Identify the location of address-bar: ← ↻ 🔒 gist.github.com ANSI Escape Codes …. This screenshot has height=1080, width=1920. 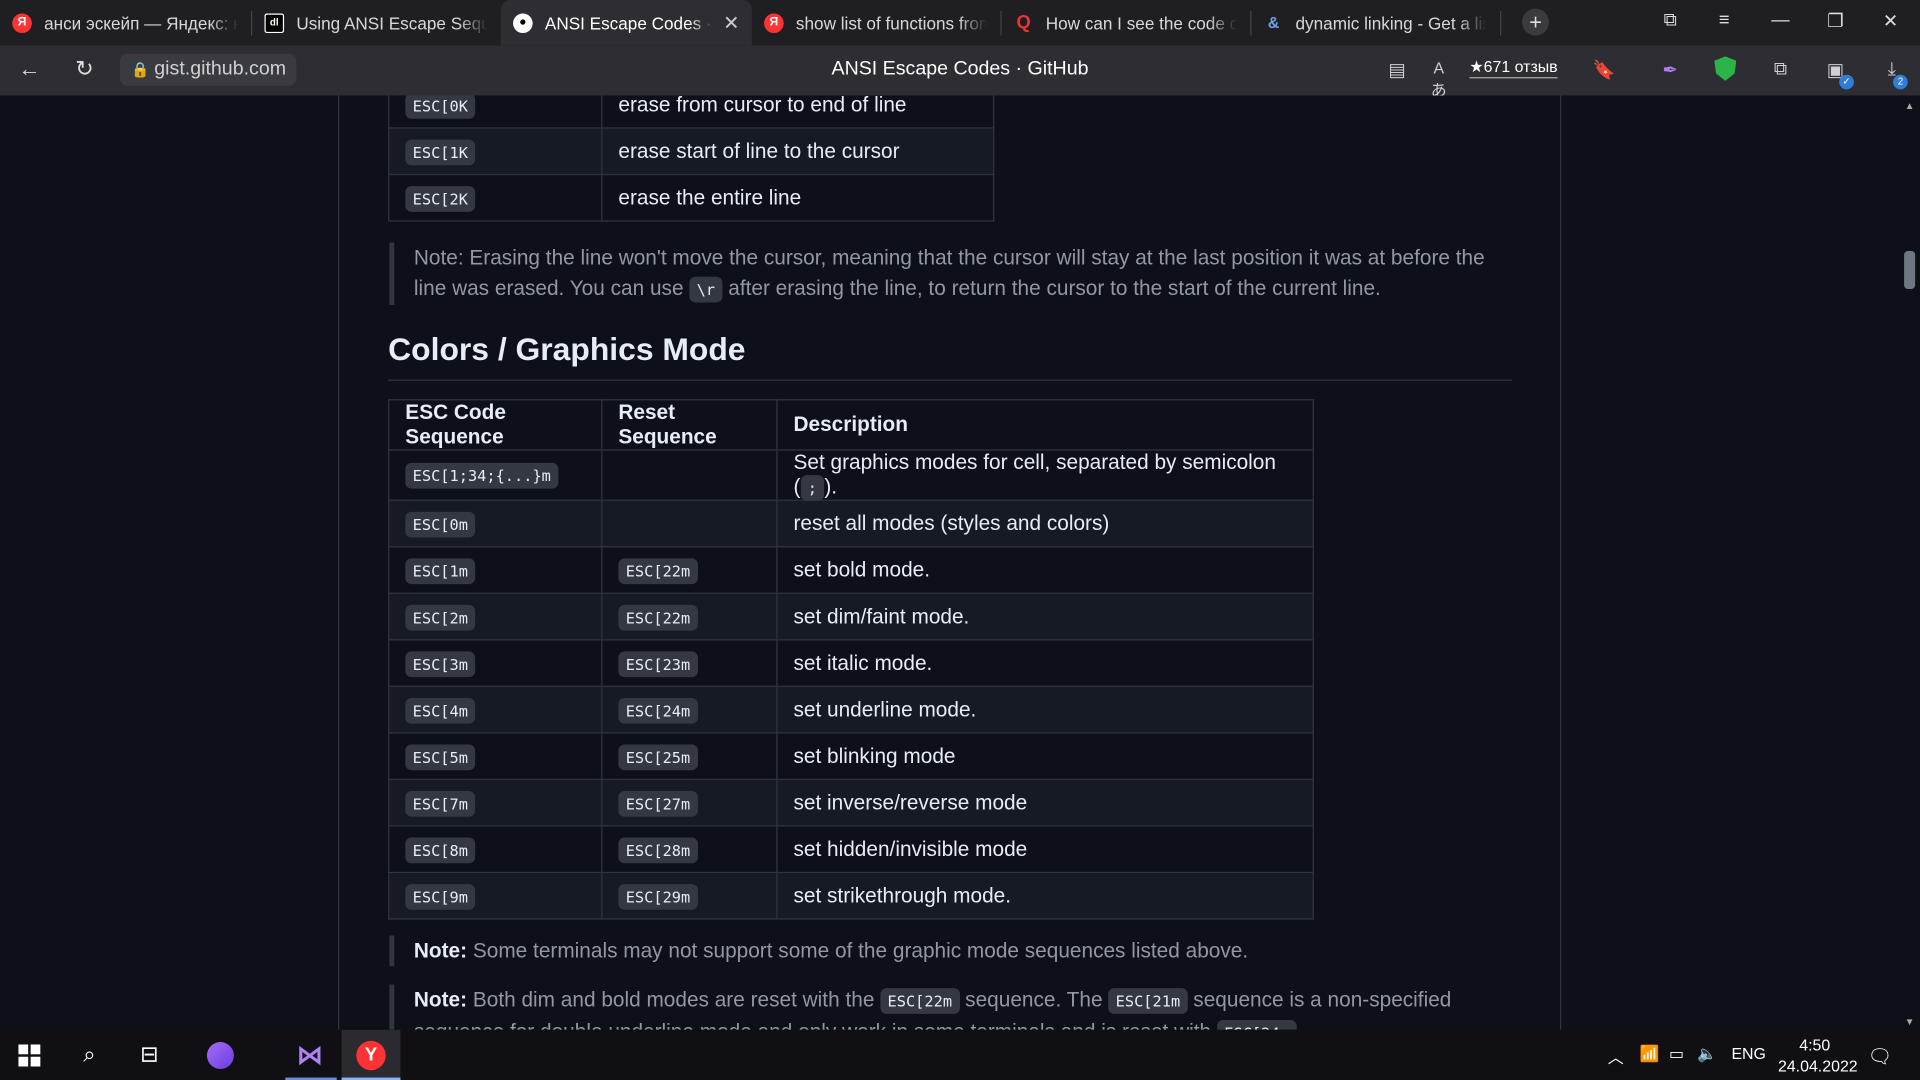
(960, 72).